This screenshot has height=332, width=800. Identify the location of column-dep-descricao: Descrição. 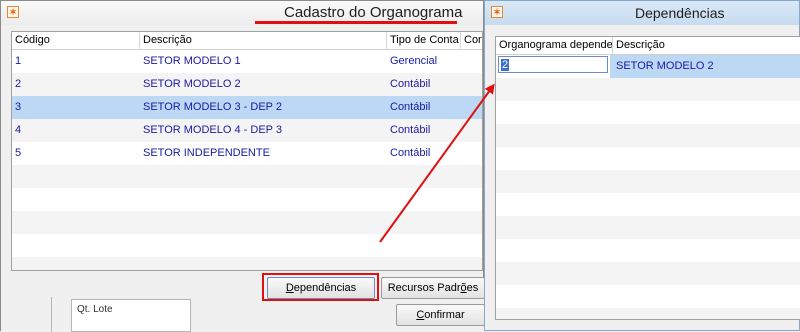
(706, 45).